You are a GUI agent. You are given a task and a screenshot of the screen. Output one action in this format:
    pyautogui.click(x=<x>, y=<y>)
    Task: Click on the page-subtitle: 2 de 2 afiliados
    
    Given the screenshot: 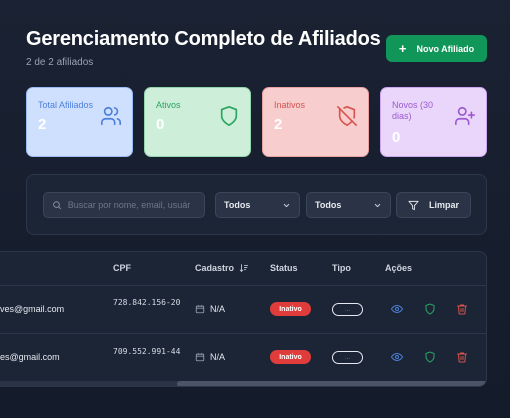 What is the action you would take?
    pyautogui.click(x=60, y=62)
    